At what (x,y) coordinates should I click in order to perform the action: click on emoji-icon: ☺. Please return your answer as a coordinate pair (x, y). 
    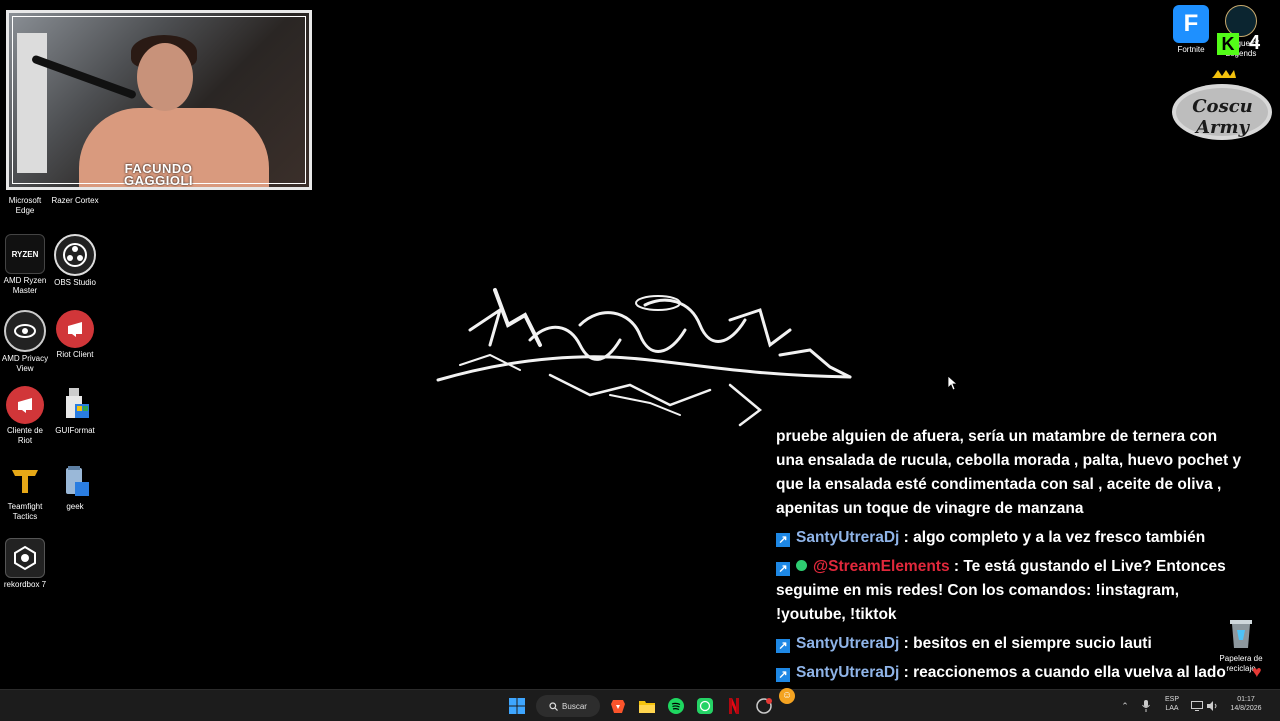
    Looking at the image, I should click on (787, 696).